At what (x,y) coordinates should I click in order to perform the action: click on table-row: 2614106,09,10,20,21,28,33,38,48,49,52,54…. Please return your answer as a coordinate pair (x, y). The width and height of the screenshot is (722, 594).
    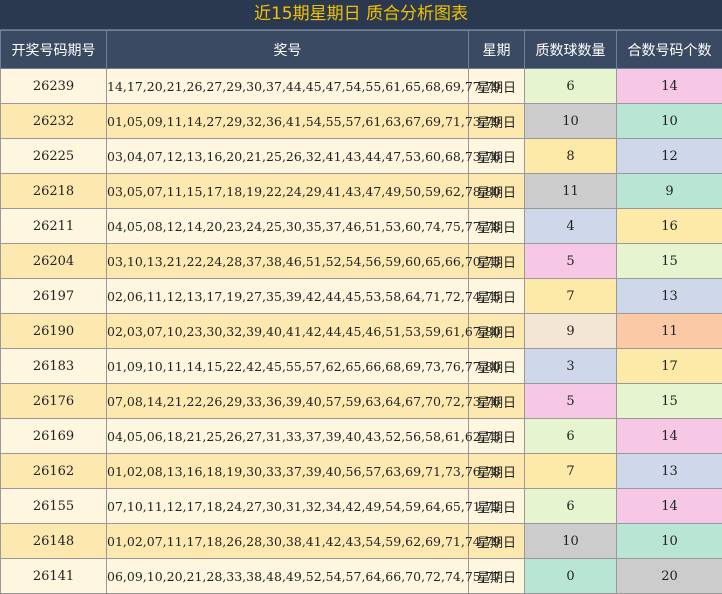
    Looking at the image, I should click on (361, 576).